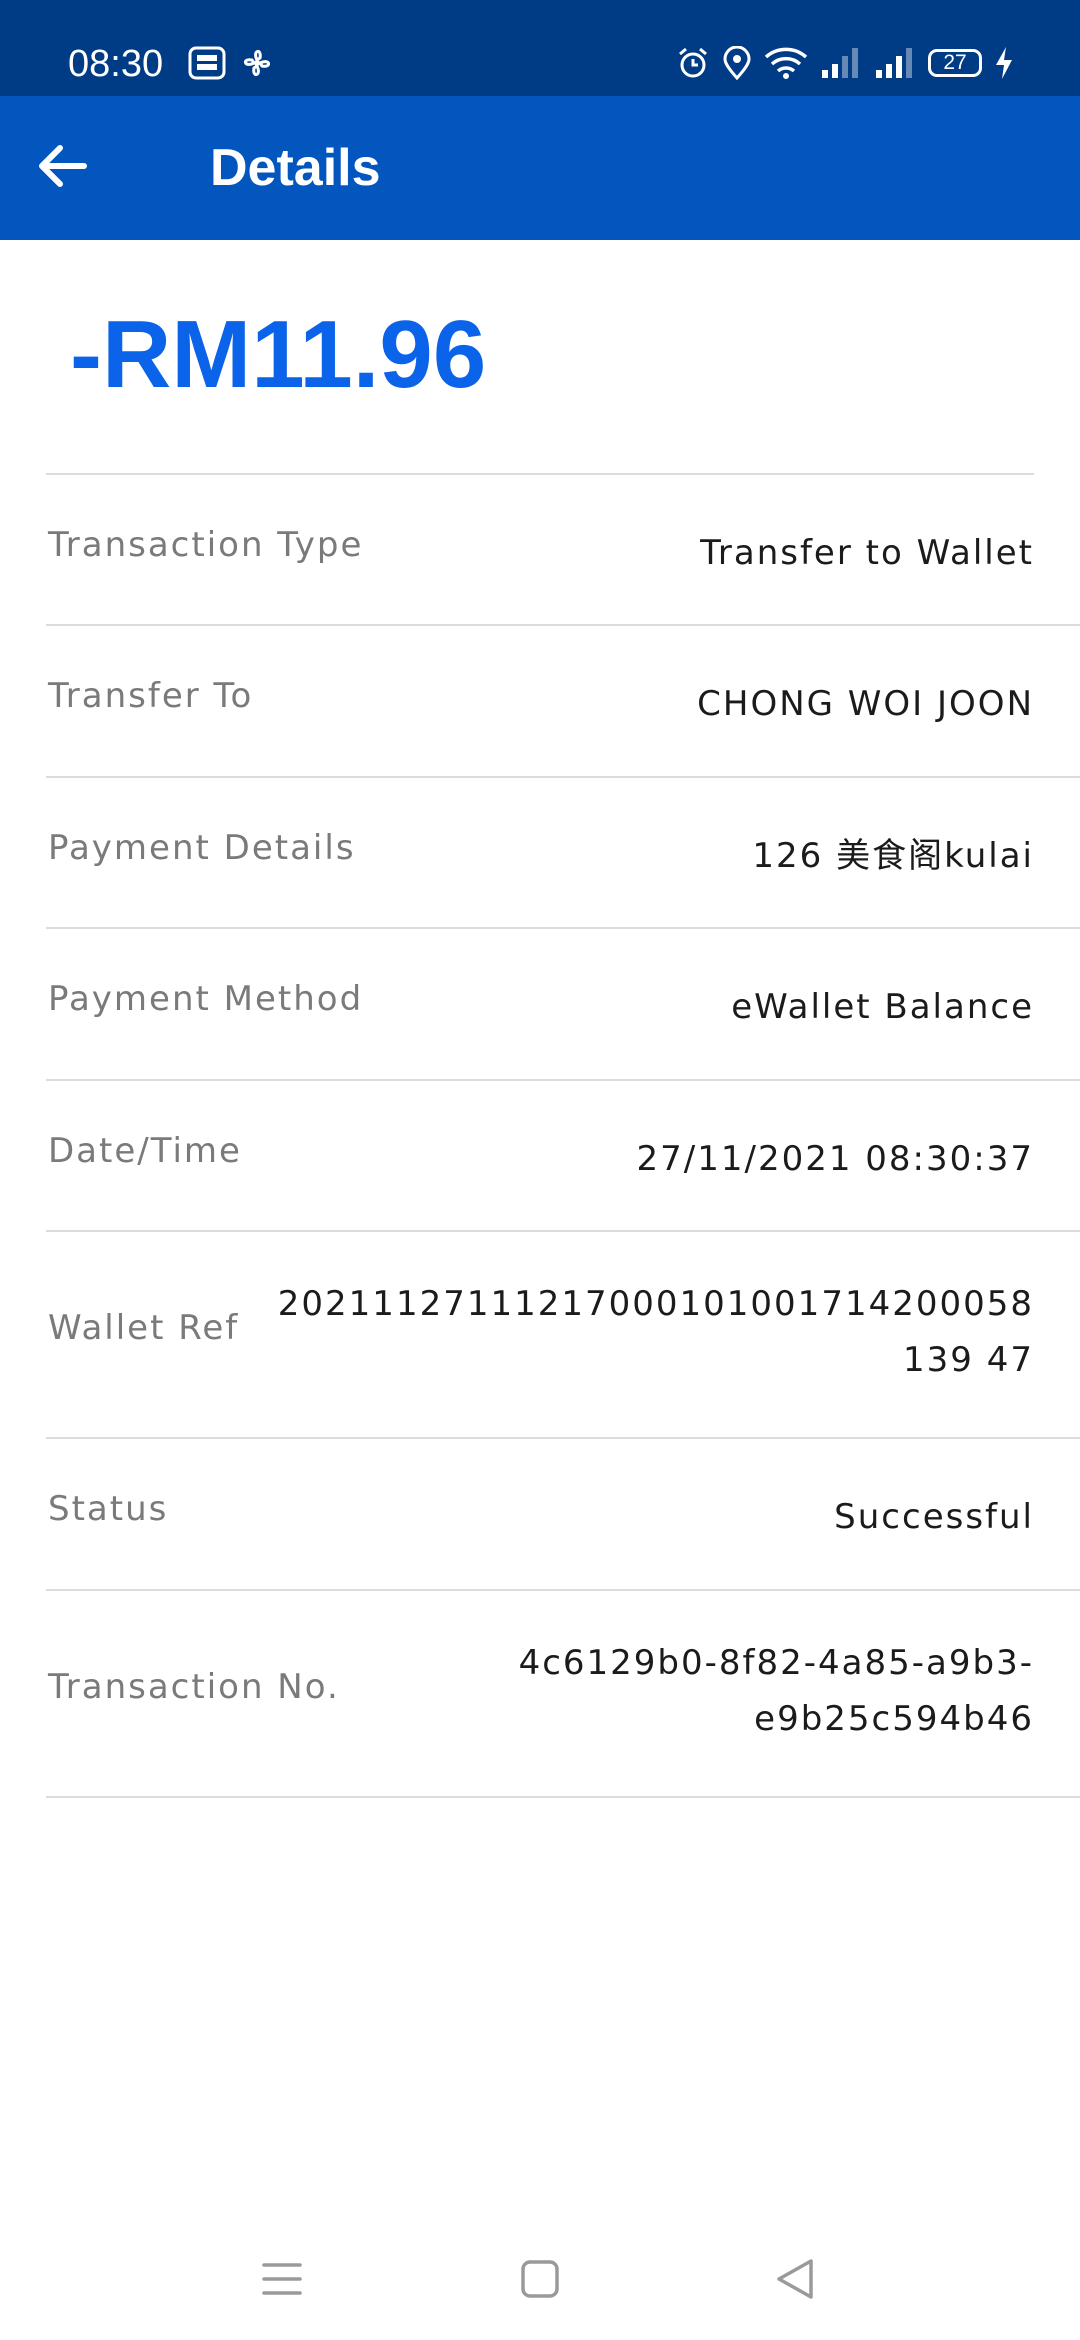 The height and width of the screenshot is (2340, 1080). I want to click on detail-row-status: Status Successful, so click(563, 1515).